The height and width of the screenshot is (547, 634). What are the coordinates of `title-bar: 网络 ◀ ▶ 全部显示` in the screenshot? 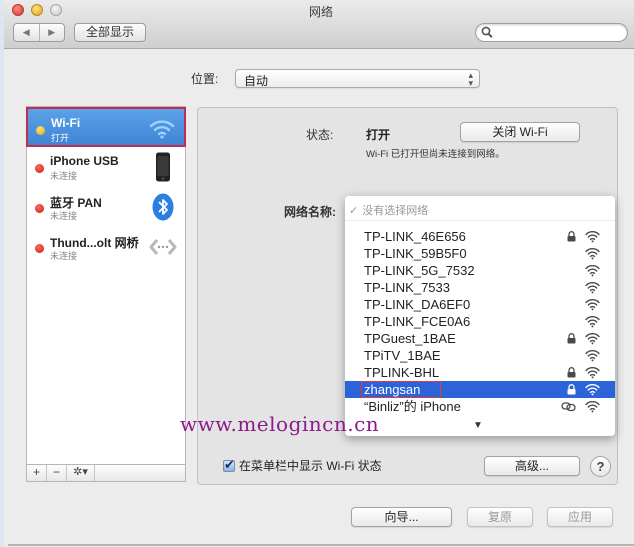 It's located at (319, 24).